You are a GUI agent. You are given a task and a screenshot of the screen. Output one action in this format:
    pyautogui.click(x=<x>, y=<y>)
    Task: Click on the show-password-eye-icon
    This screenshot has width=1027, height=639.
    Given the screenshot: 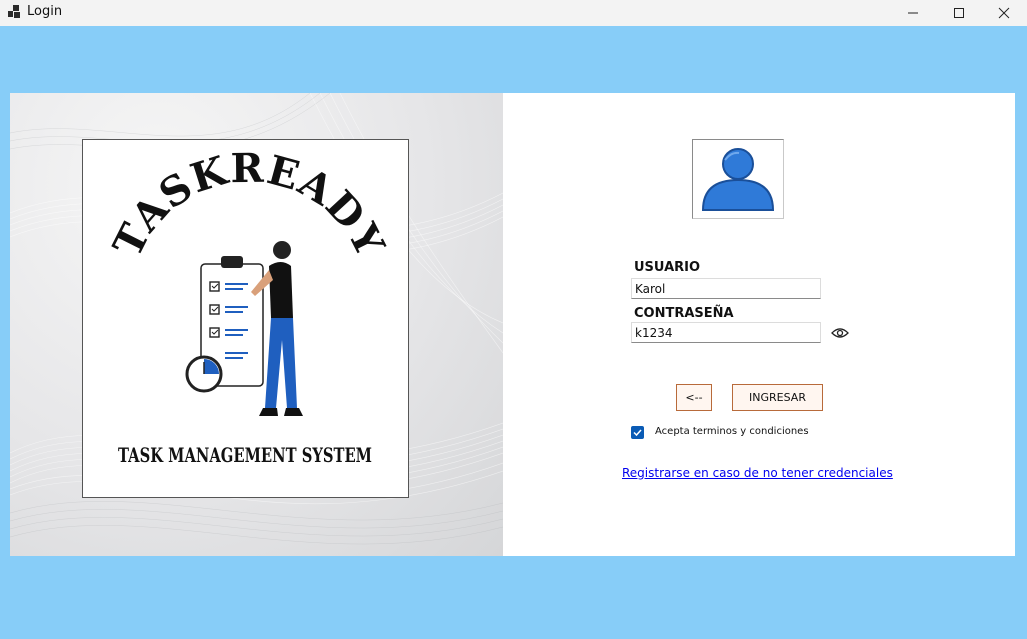 What is the action you would take?
    pyautogui.click(x=840, y=333)
    